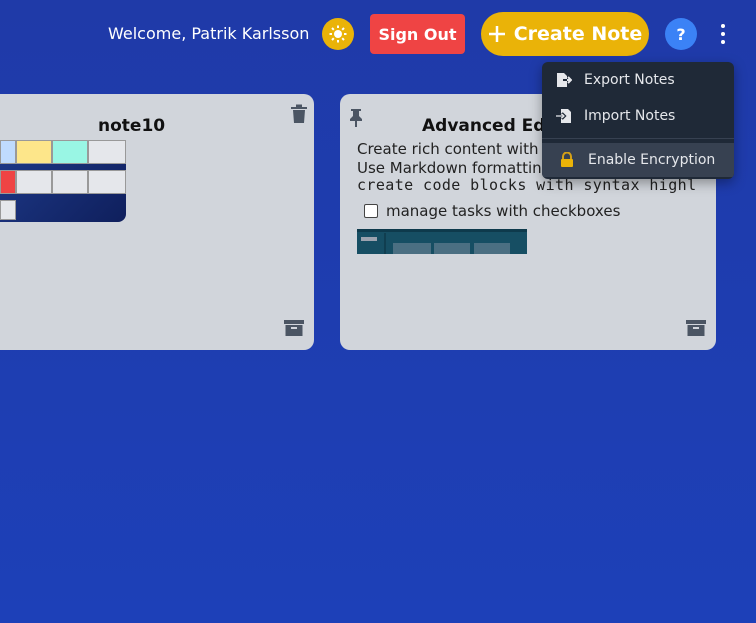 This screenshot has width=756, height=623. Describe the element at coordinates (417, 34) in the screenshot. I see `sign-out-button: Sign Out` at that location.